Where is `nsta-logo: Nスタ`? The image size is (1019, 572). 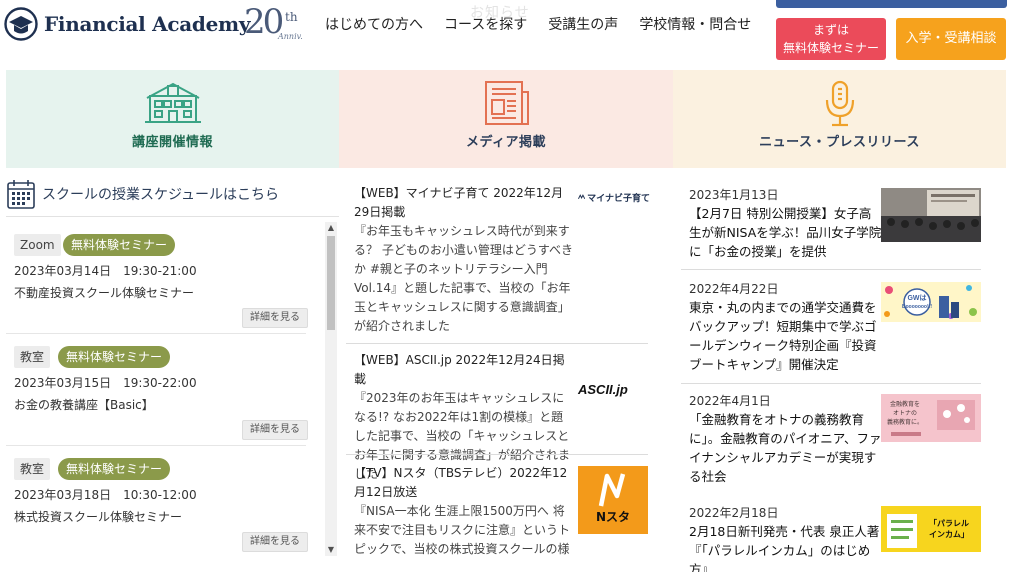
nsta-logo: Nスタ is located at coordinates (613, 500).